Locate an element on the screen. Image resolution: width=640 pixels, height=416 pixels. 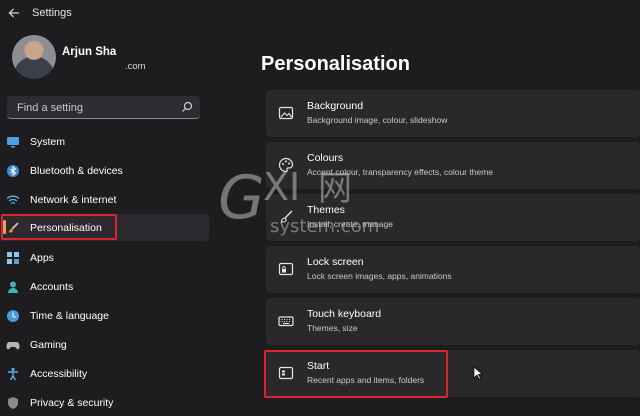
search-input is located at coordinates (97, 108).